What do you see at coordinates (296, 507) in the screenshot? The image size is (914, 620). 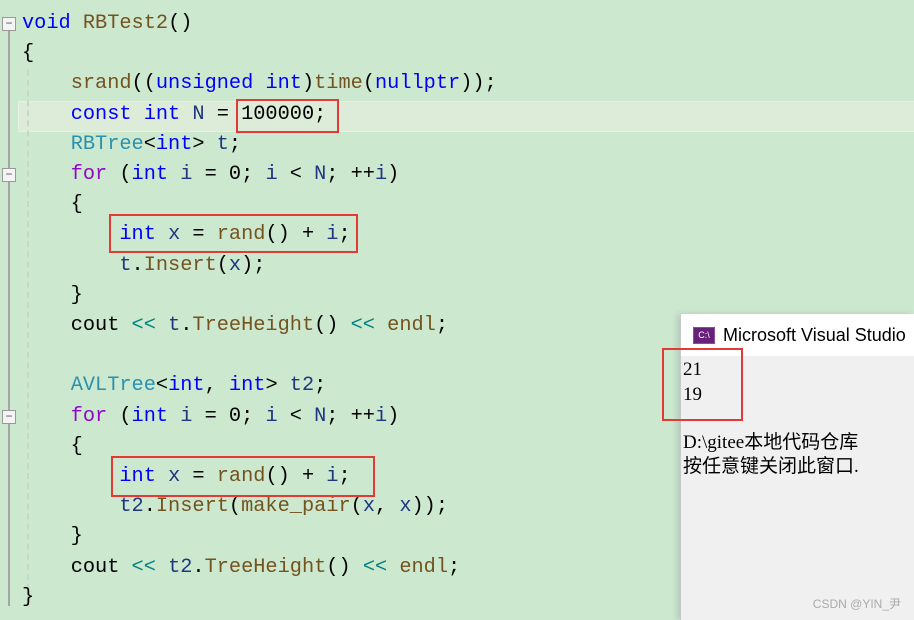 I see `code-token: make_pair` at bounding box center [296, 507].